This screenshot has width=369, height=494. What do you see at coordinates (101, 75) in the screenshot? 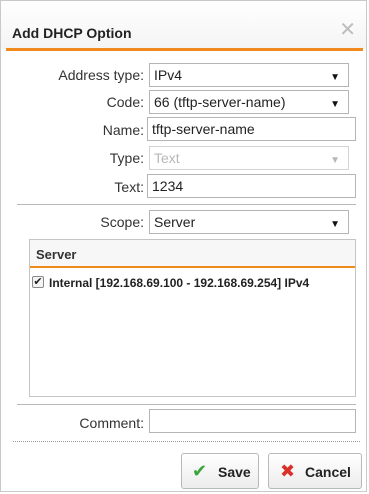
I see `address-type-label: Address type:` at bounding box center [101, 75].